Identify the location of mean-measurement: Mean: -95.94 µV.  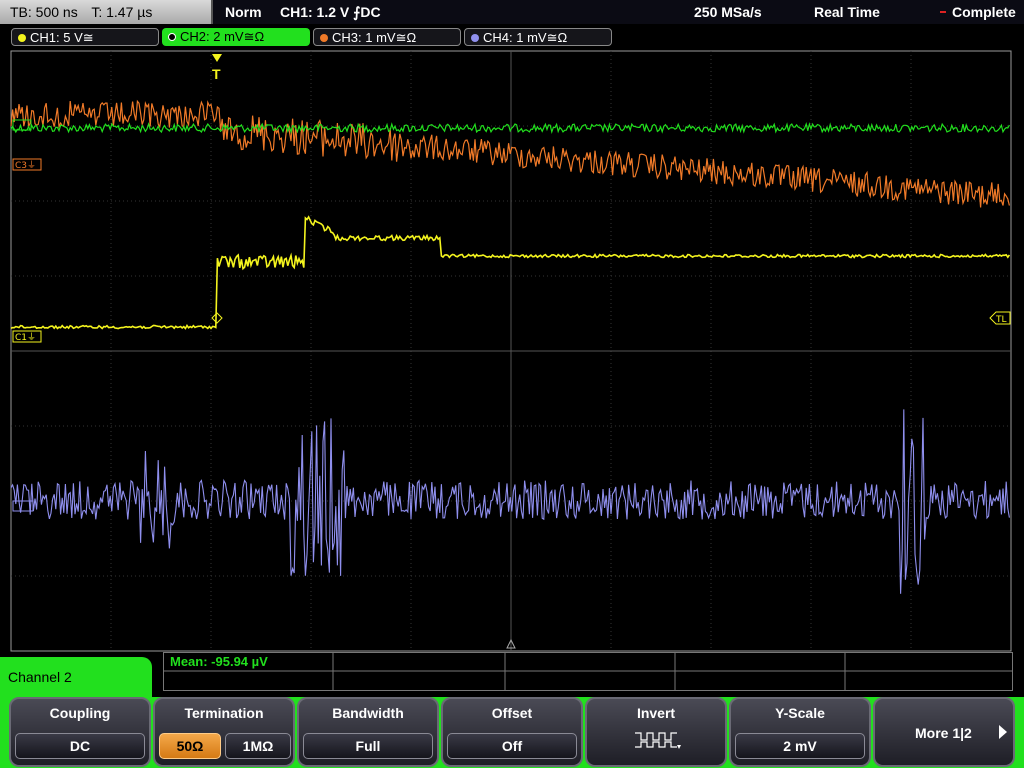
(219, 661).